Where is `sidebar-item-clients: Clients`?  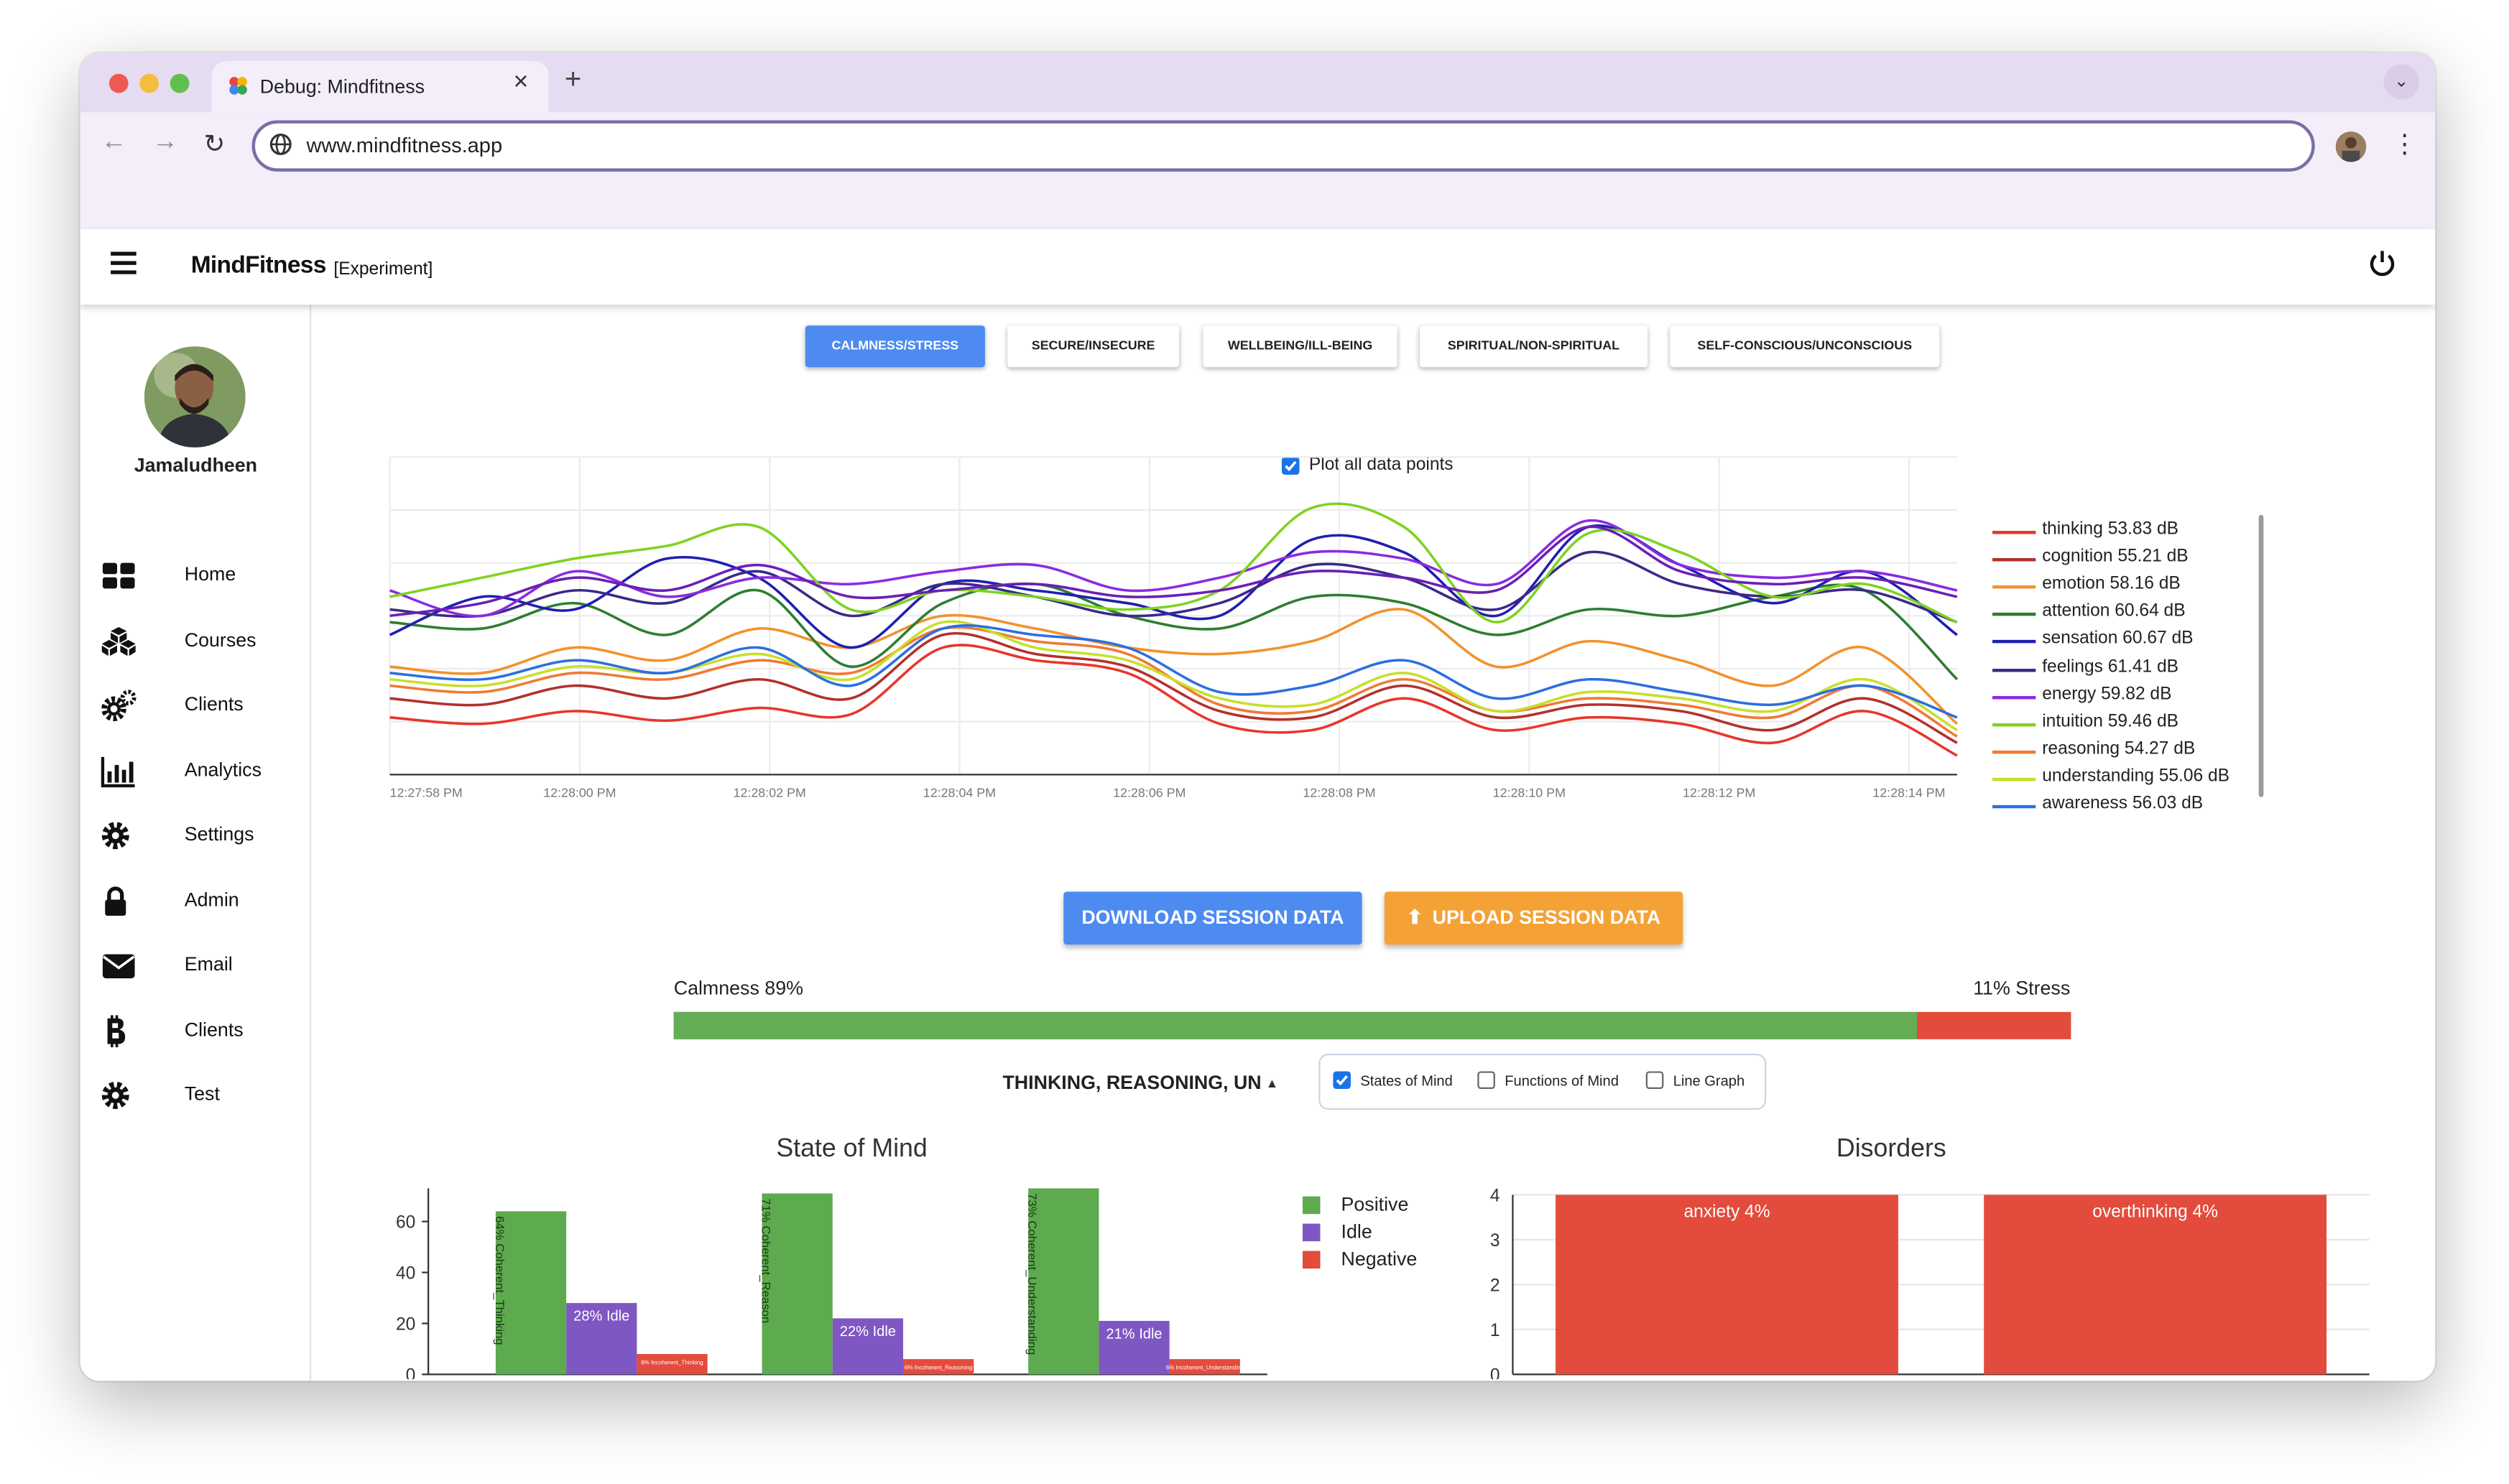
sidebar-item-clients: Clients is located at coordinates (196, 705).